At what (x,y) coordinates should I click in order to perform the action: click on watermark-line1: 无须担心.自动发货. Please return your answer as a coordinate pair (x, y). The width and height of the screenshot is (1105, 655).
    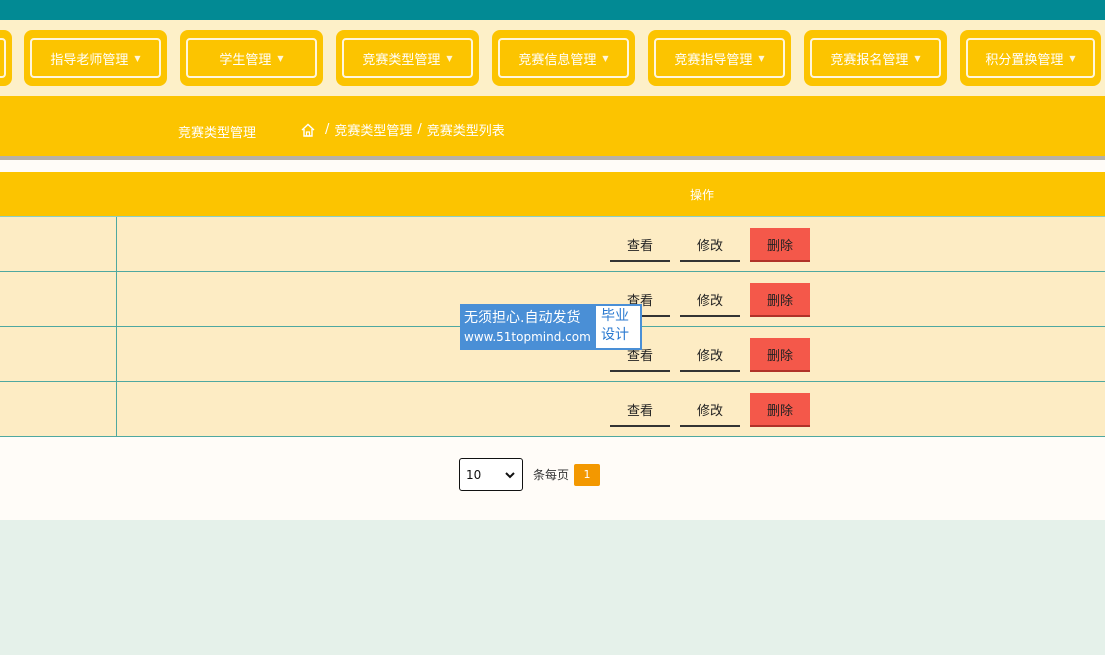
    Looking at the image, I should click on (522, 318).